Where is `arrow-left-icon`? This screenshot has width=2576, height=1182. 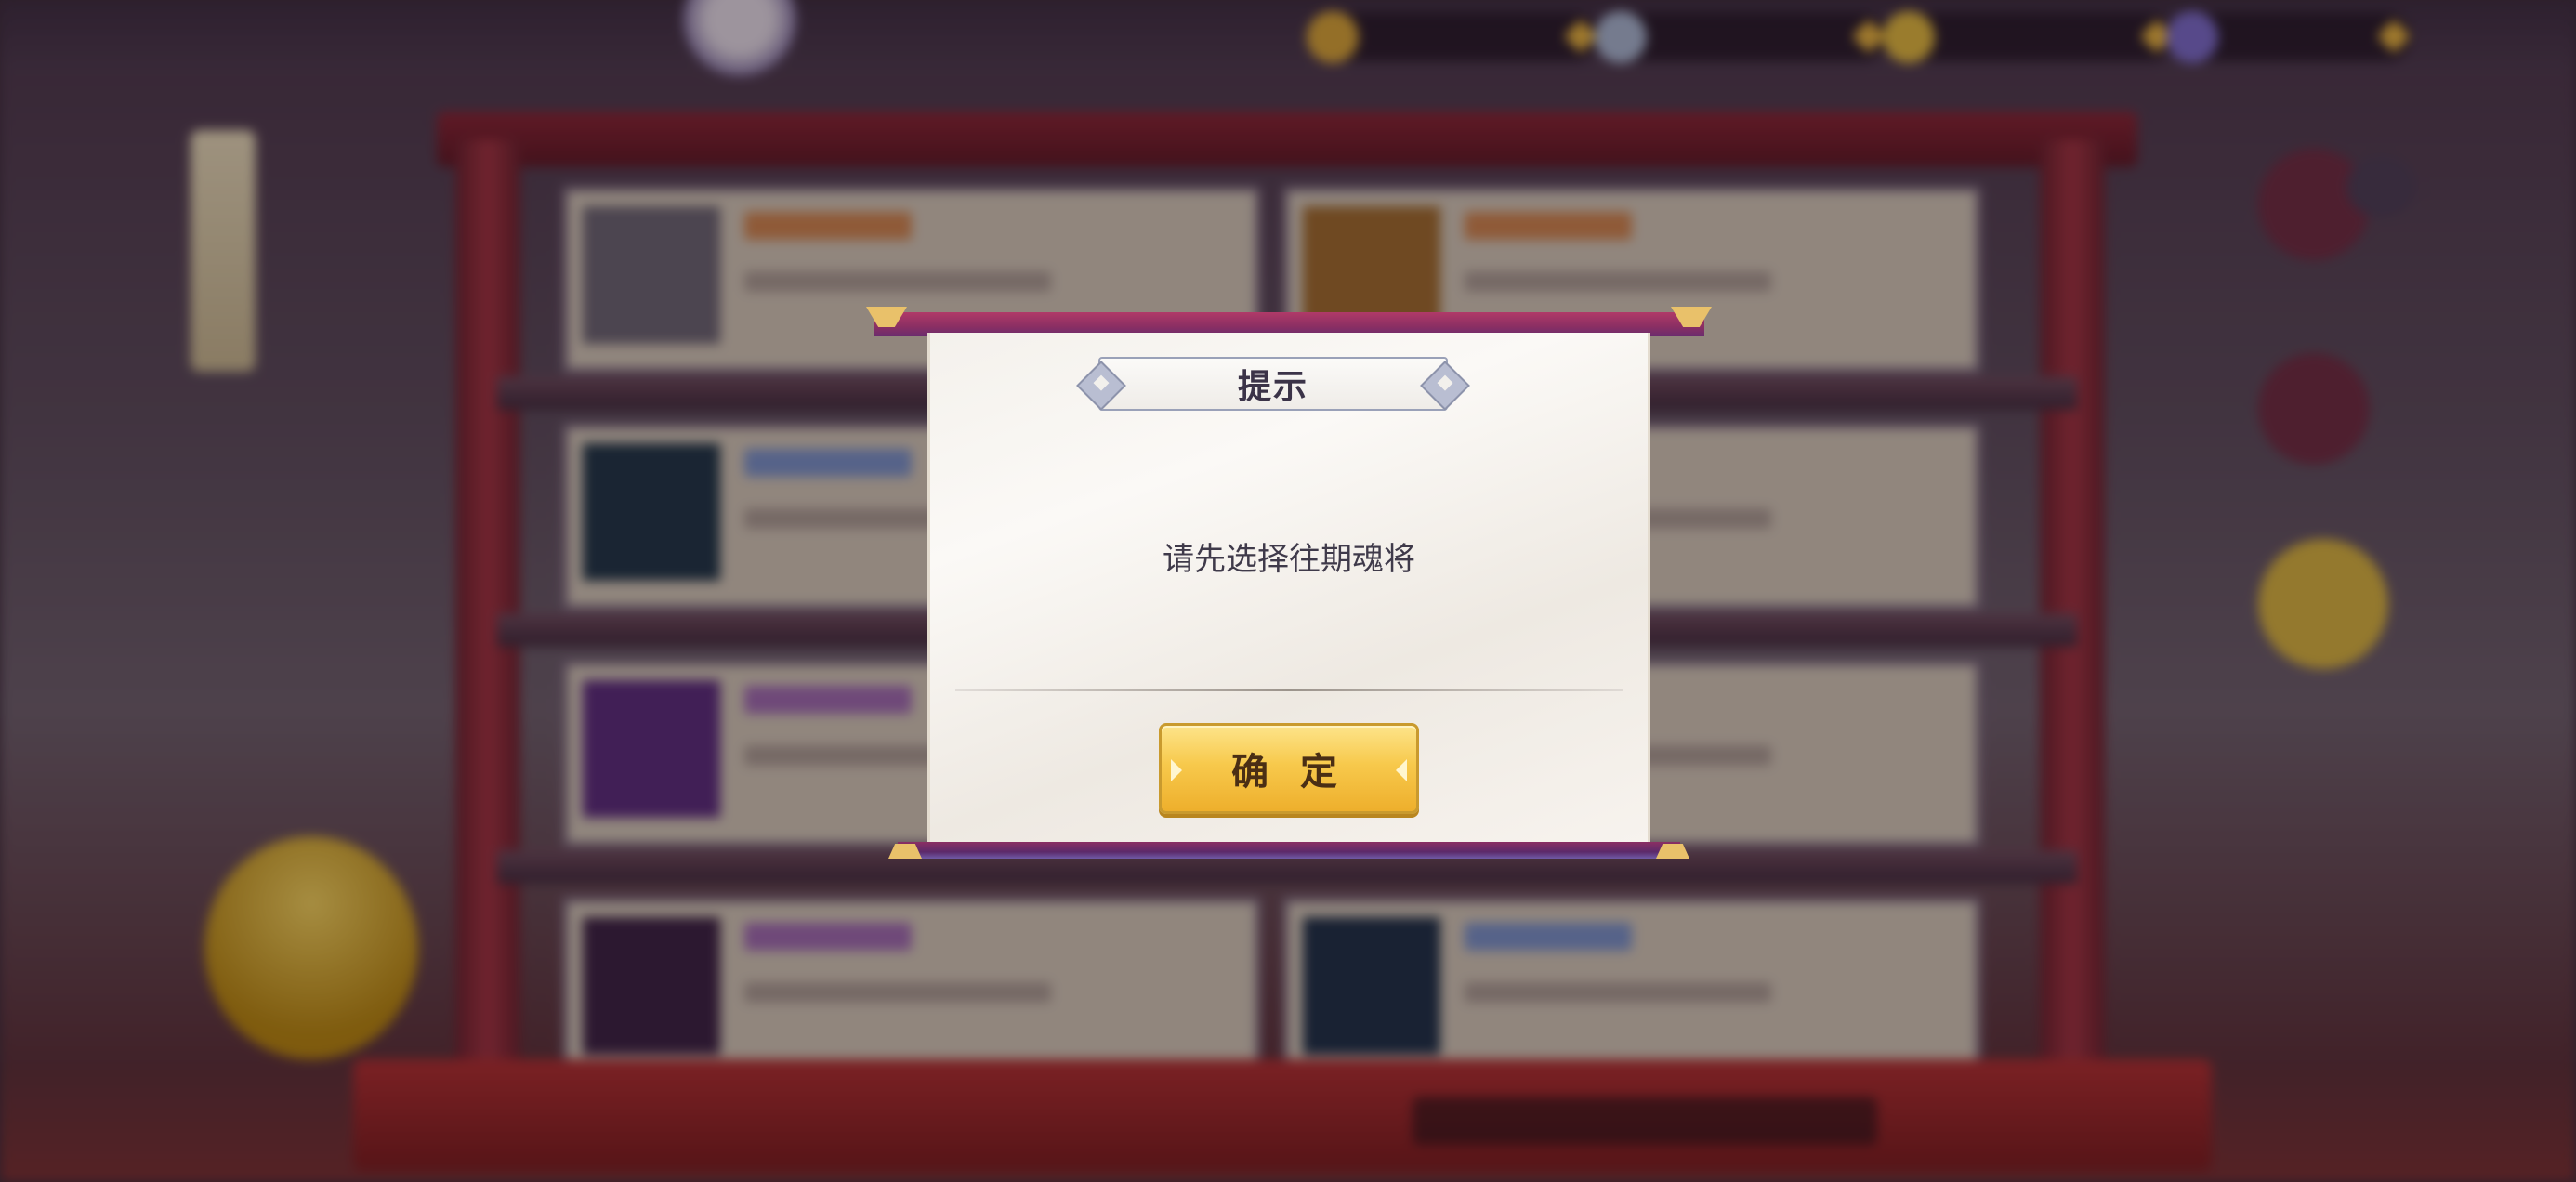 arrow-left-icon is located at coordinates (1176, 770).